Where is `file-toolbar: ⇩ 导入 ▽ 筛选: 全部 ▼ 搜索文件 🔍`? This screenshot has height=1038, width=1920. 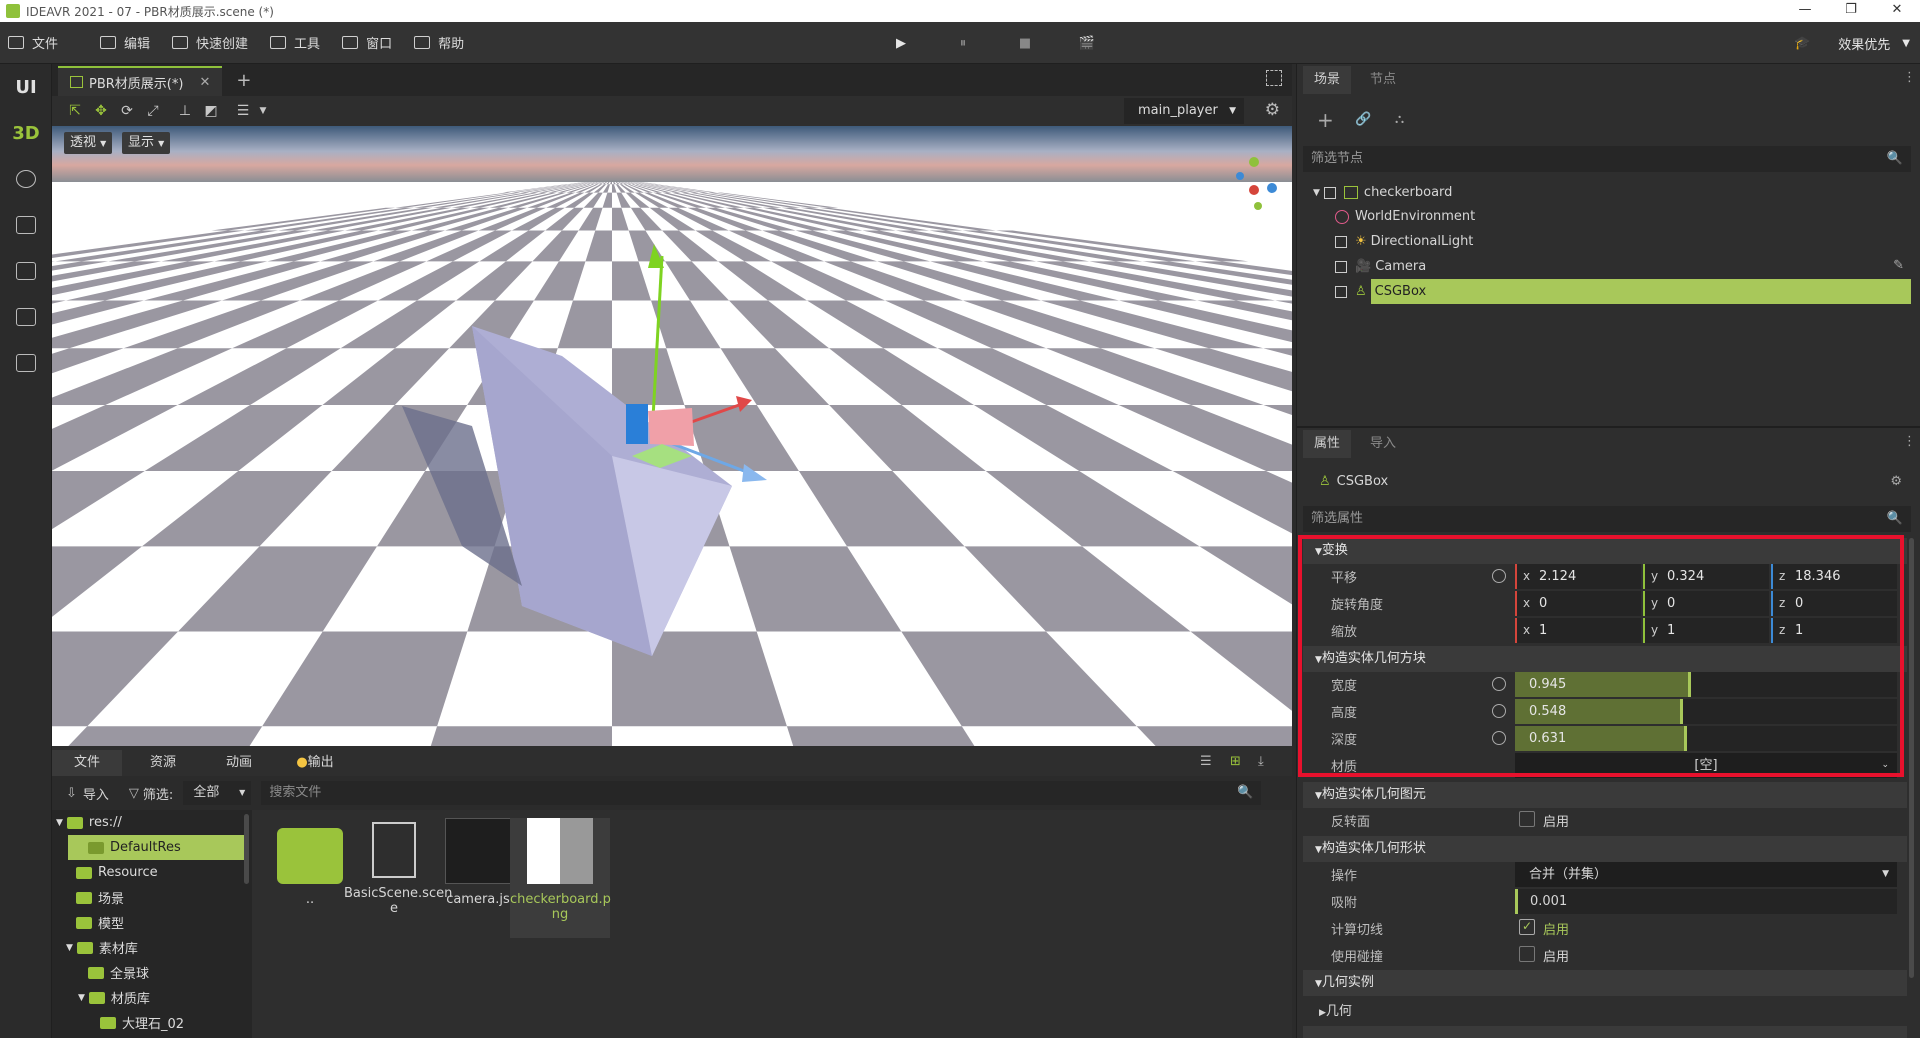
file-toolbar: ⇩ 导入 ▽ 筛选: 全部 ▼ 搜索文件 🔍 is located at coordinates (672, 793).